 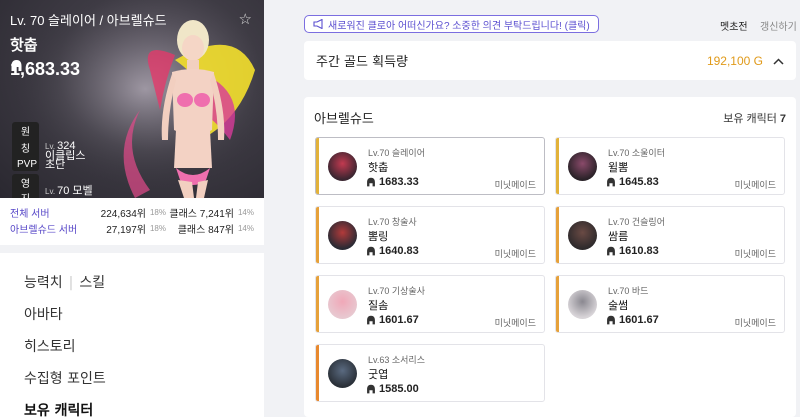 I want to click on nav-ability-skill: 능력치 | 스킬, so click(x=64, y=282).